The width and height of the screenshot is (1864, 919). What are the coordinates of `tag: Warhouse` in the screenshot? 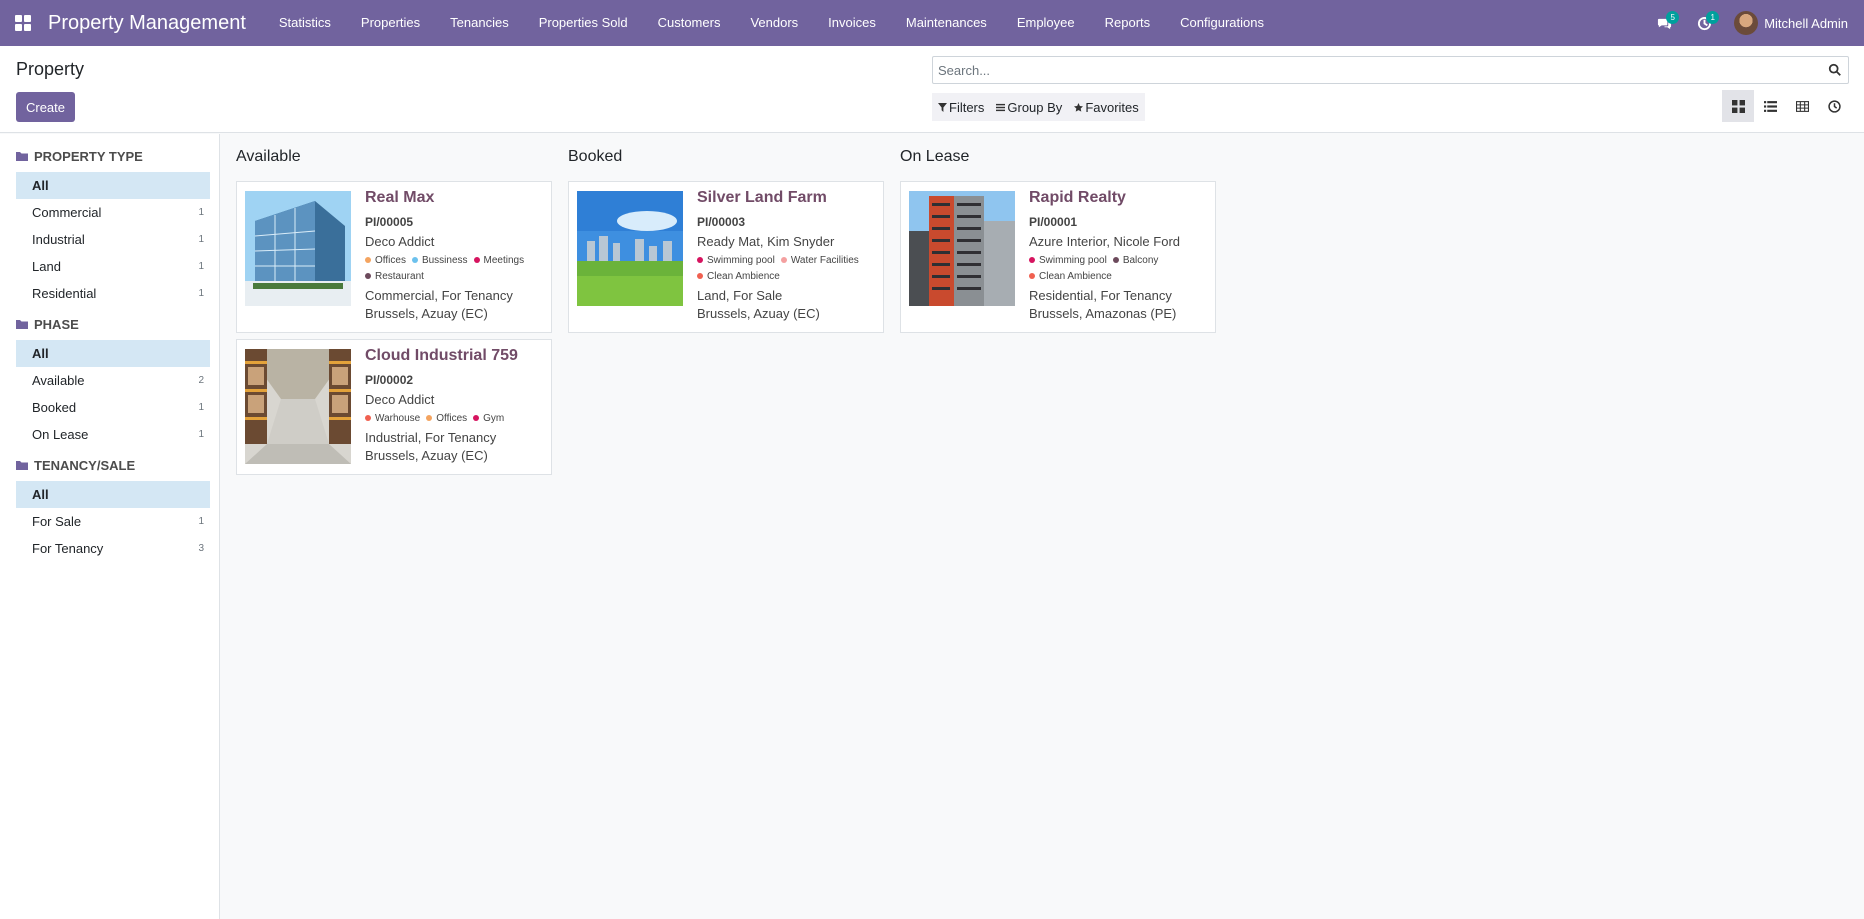 It's located at (392, 418).